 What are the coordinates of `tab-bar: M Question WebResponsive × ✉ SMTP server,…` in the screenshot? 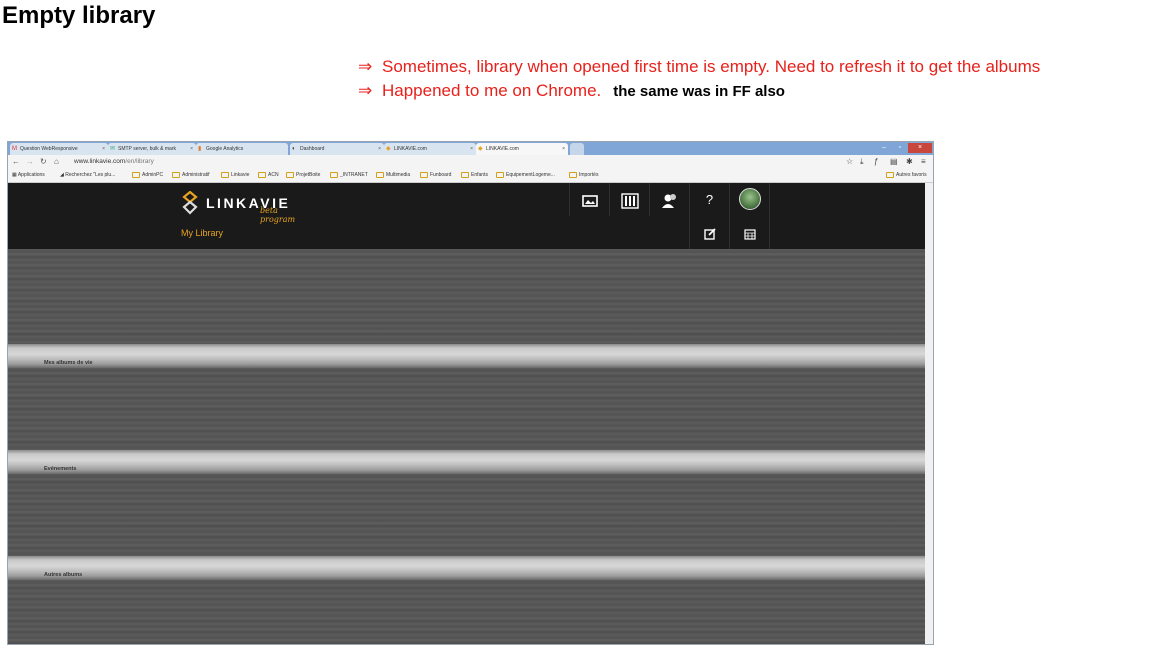 It's located at (470, 148).